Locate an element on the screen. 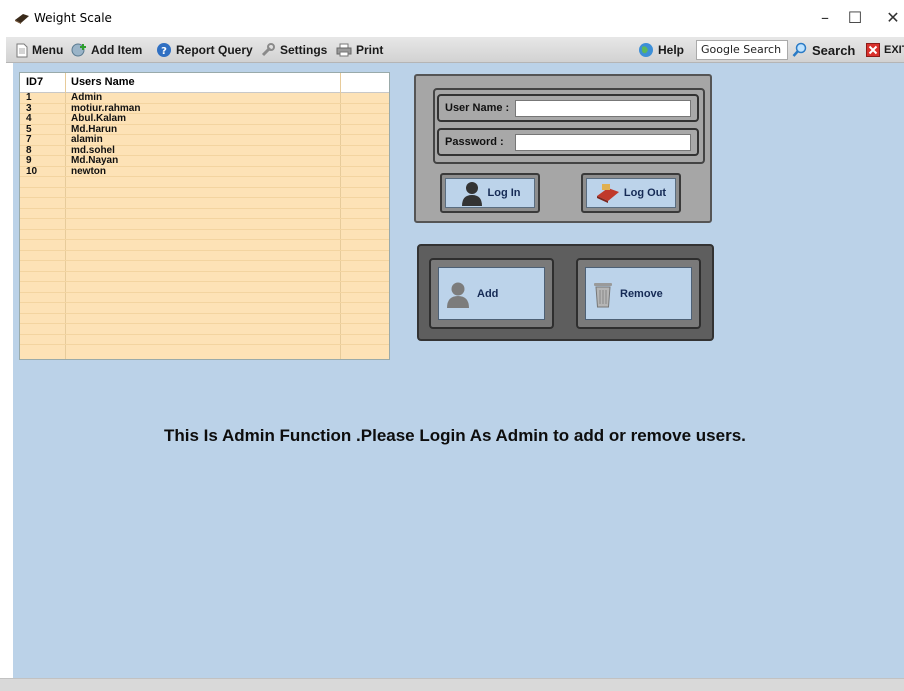 Image resolution: width=904 pixels, height=691 pixels. cell-user-name: md.sohel is located at coordinates (93, 150).